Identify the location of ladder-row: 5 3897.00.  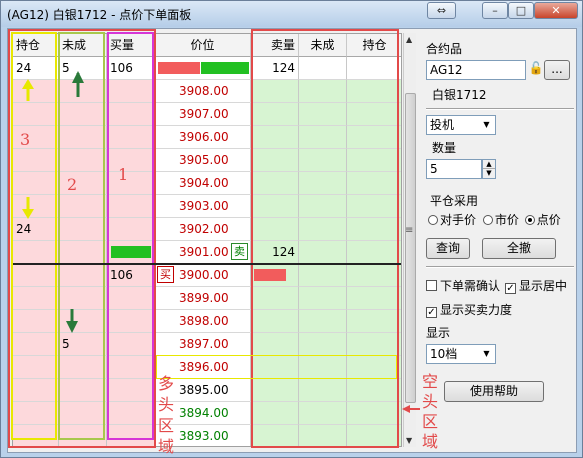
(207, 344).